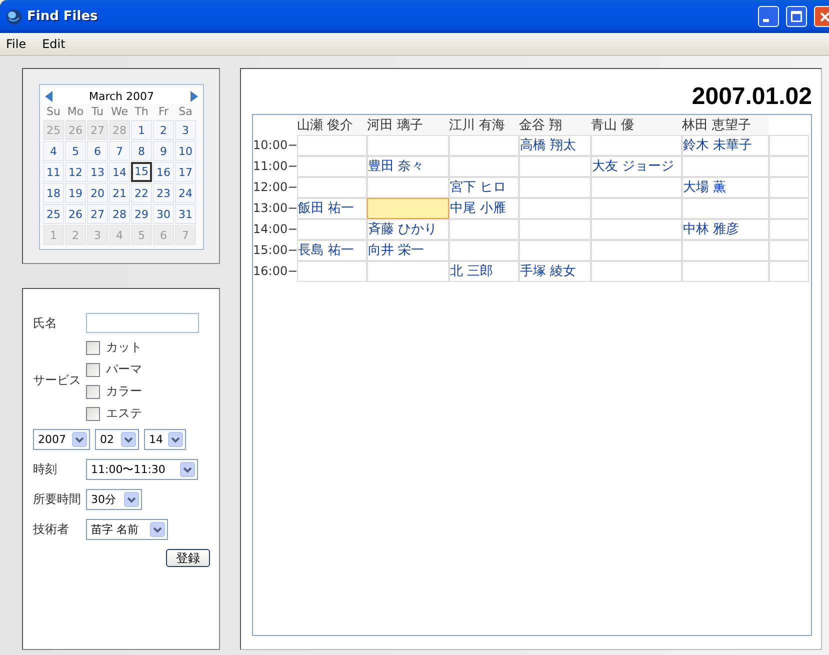 This screenshot has width=829, height=655. What do you see at coordinates (725, 229) in the screenshot?
I see `booking-cell: 中林 雅彦` at bounding box center [725, 229].